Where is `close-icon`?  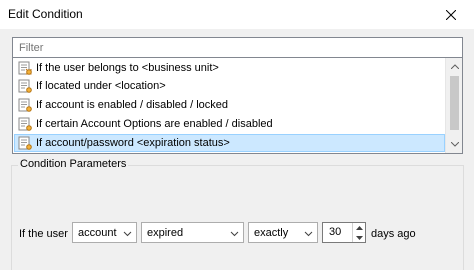
close-icon is located at coordinates (451, 14).